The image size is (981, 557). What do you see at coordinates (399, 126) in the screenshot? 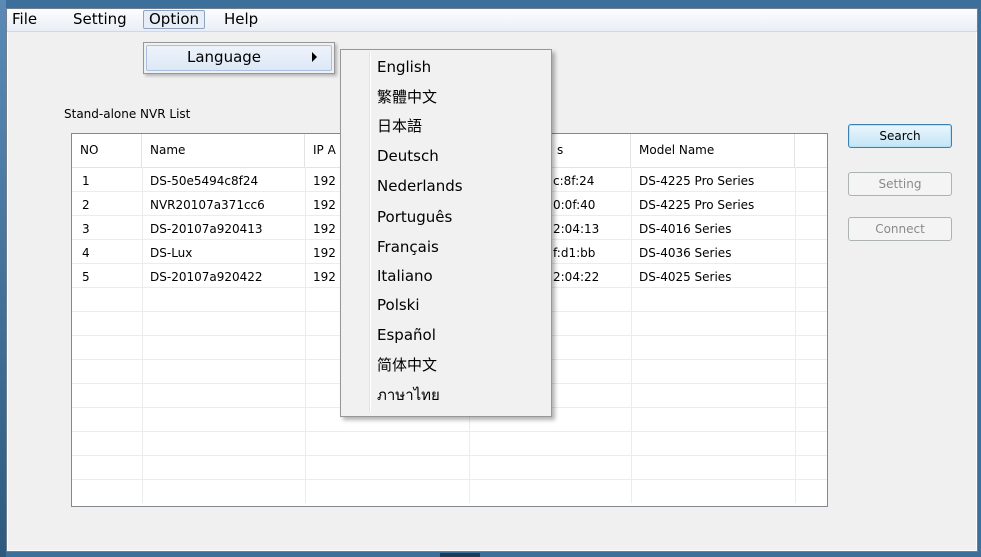
I see `language-option-japanese: 日本語` at bounding box center [399, 126].